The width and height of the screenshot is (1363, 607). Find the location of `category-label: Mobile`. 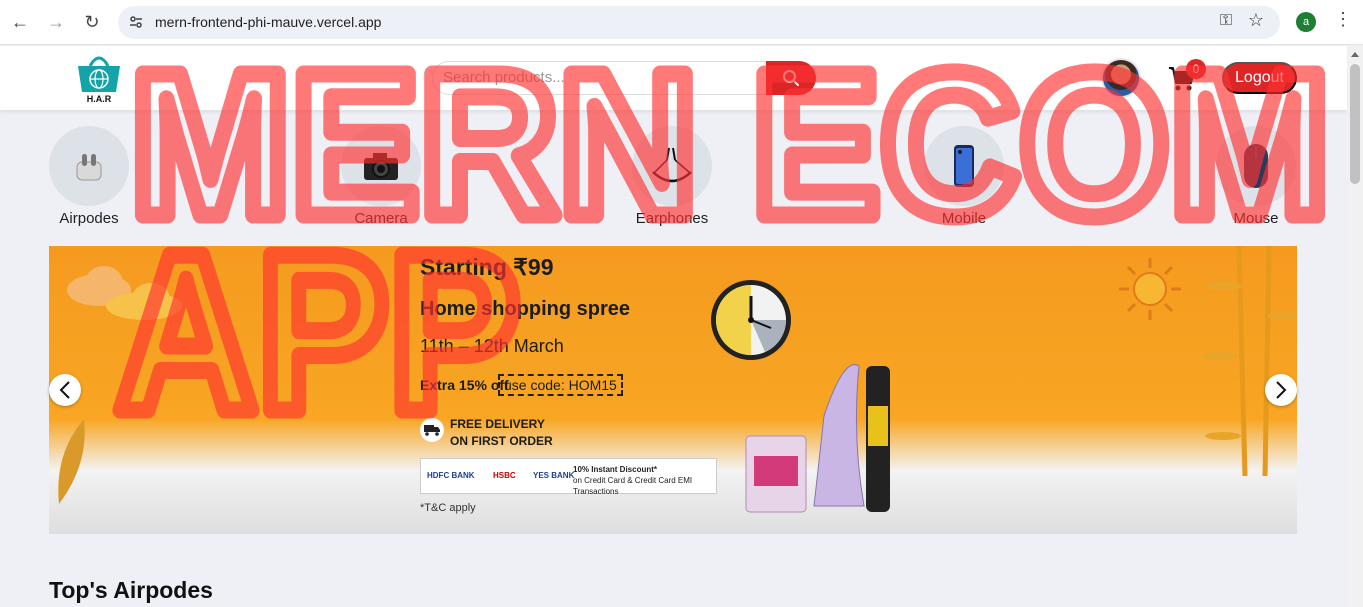

category-label: Mobile is located at coordinates (964, 218).